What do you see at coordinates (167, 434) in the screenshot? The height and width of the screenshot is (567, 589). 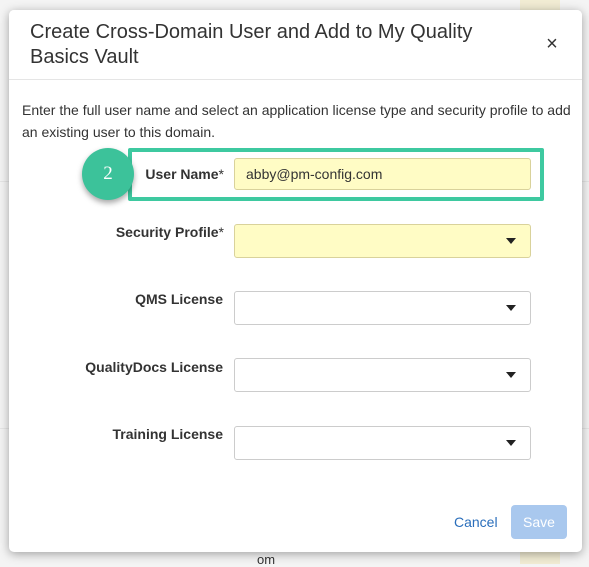 I see `training-license-label: Training License` at bounding box center [167, 434].